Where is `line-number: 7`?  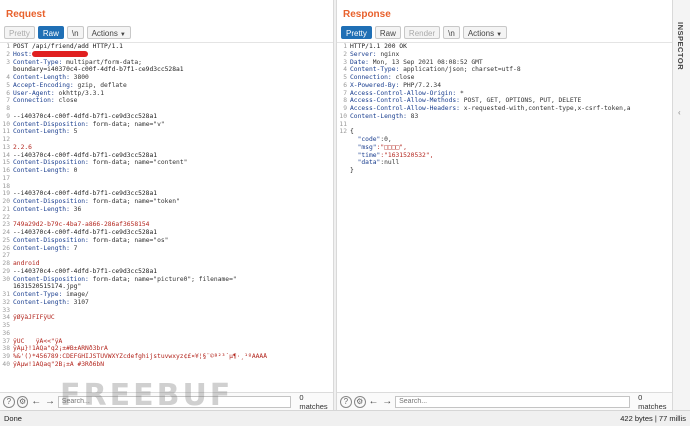 line-number: 7 is located at coordinates (8, 101).